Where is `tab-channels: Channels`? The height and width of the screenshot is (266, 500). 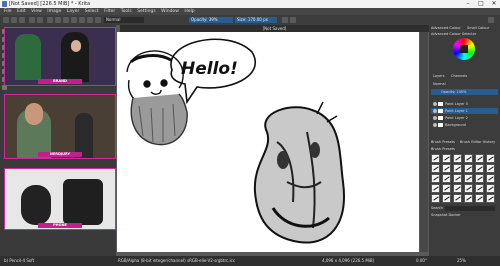
tab-channels: Channels is located at coordinates (459, 76).